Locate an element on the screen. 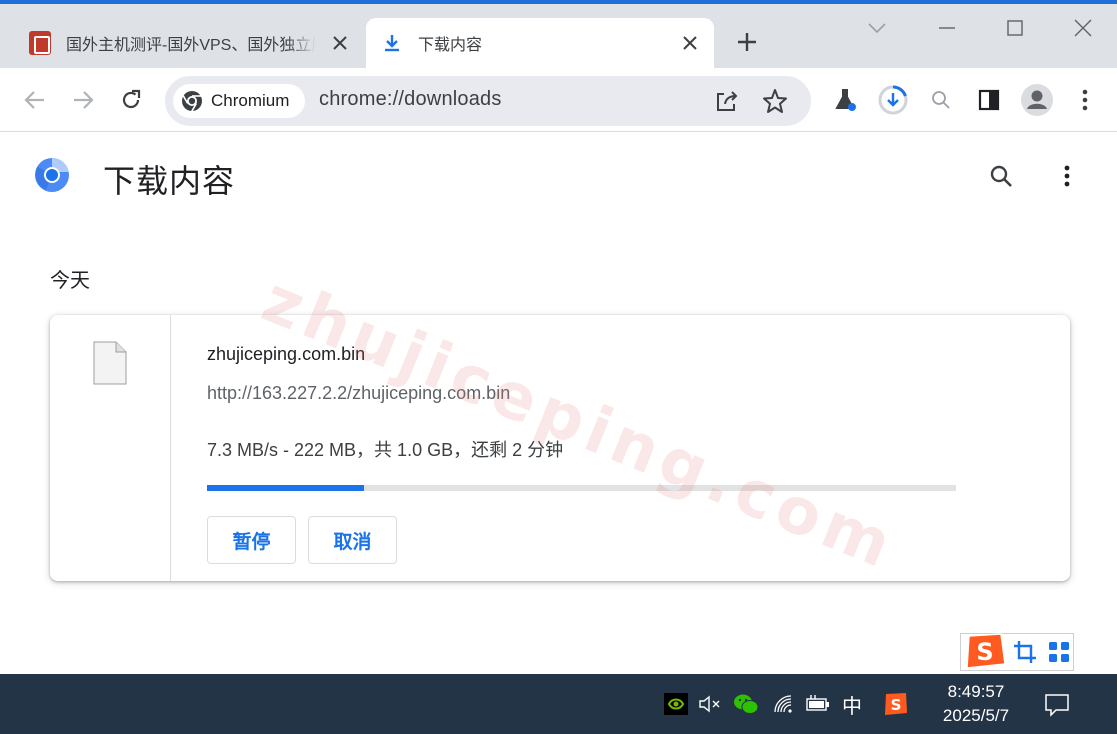 Image resolution: width=1117 pixels, height=734 pixels. download-progress-icon is located at coordinates (893, 100).